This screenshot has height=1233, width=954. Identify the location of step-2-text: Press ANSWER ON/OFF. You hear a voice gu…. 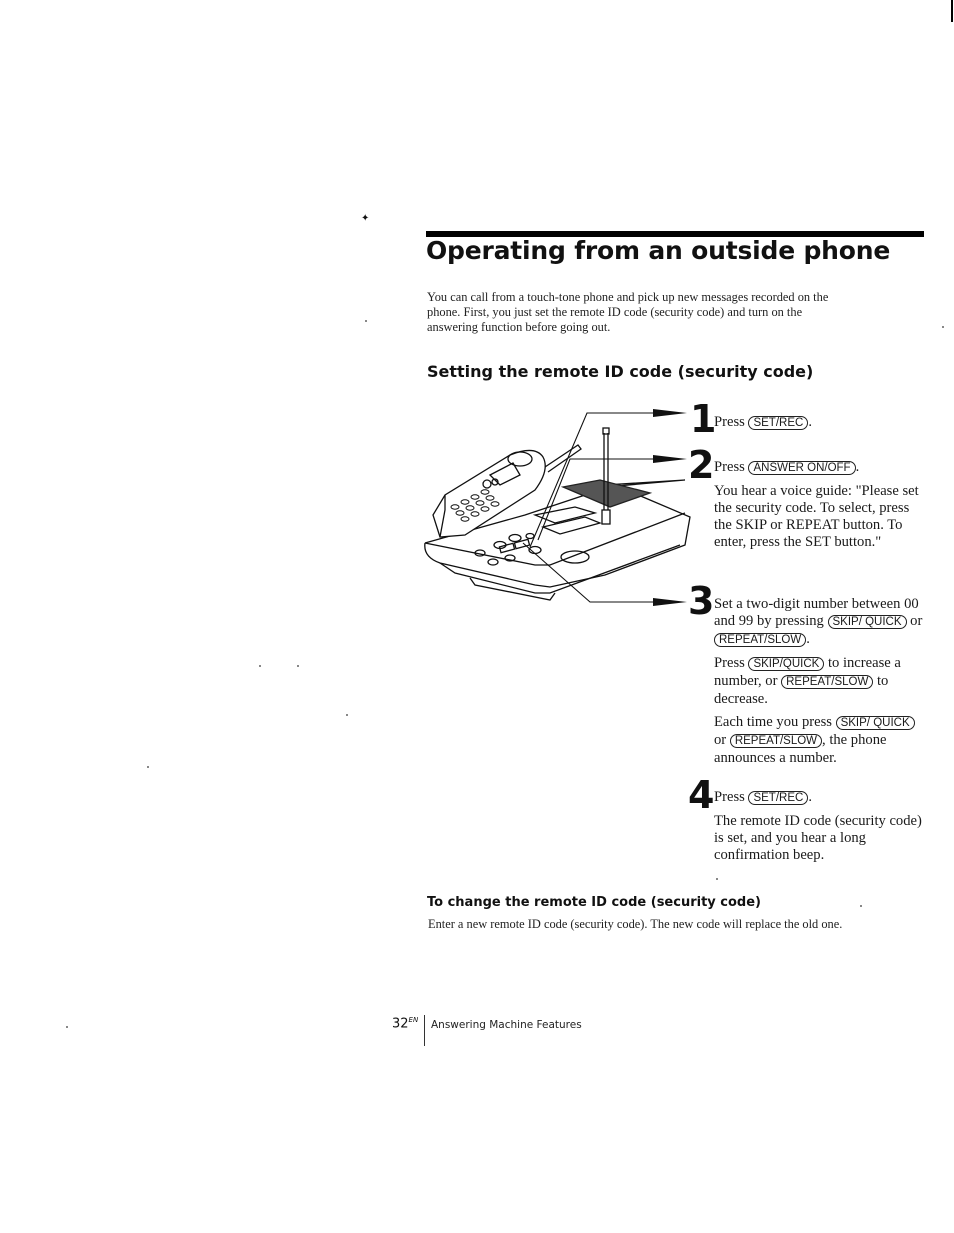
(821, 508).